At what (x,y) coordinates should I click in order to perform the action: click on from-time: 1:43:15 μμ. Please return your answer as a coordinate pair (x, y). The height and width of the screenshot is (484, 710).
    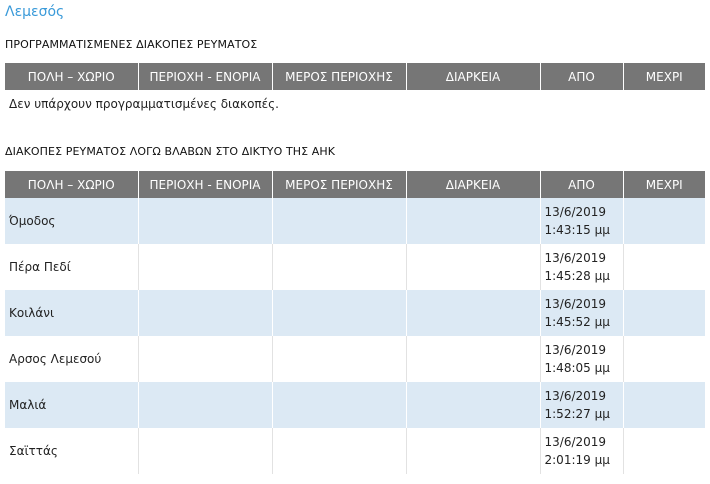
    Looking at the image, I should click on (577, 230).